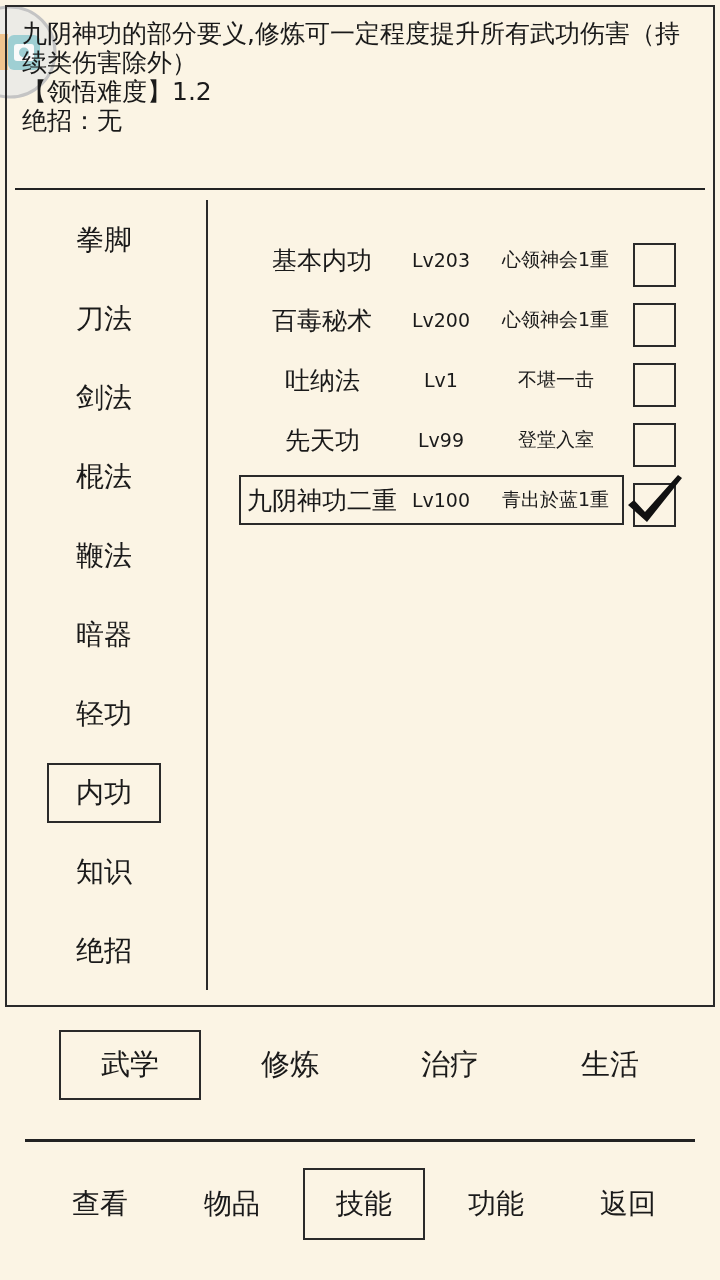  What do you see at coordinates (555, 439) in the screenshot?
I see `skill-stage: 登堂入室` at bounding box center [555, 439].